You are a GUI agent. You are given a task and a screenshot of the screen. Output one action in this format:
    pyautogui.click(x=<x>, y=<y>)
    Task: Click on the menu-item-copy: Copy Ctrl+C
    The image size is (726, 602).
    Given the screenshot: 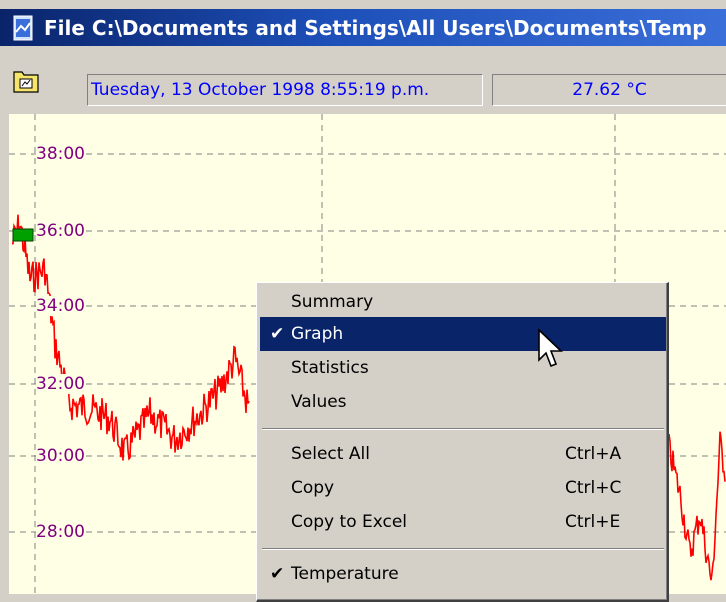 What is the action you would take?
    pyautogui.click(x=463, y=488)
    